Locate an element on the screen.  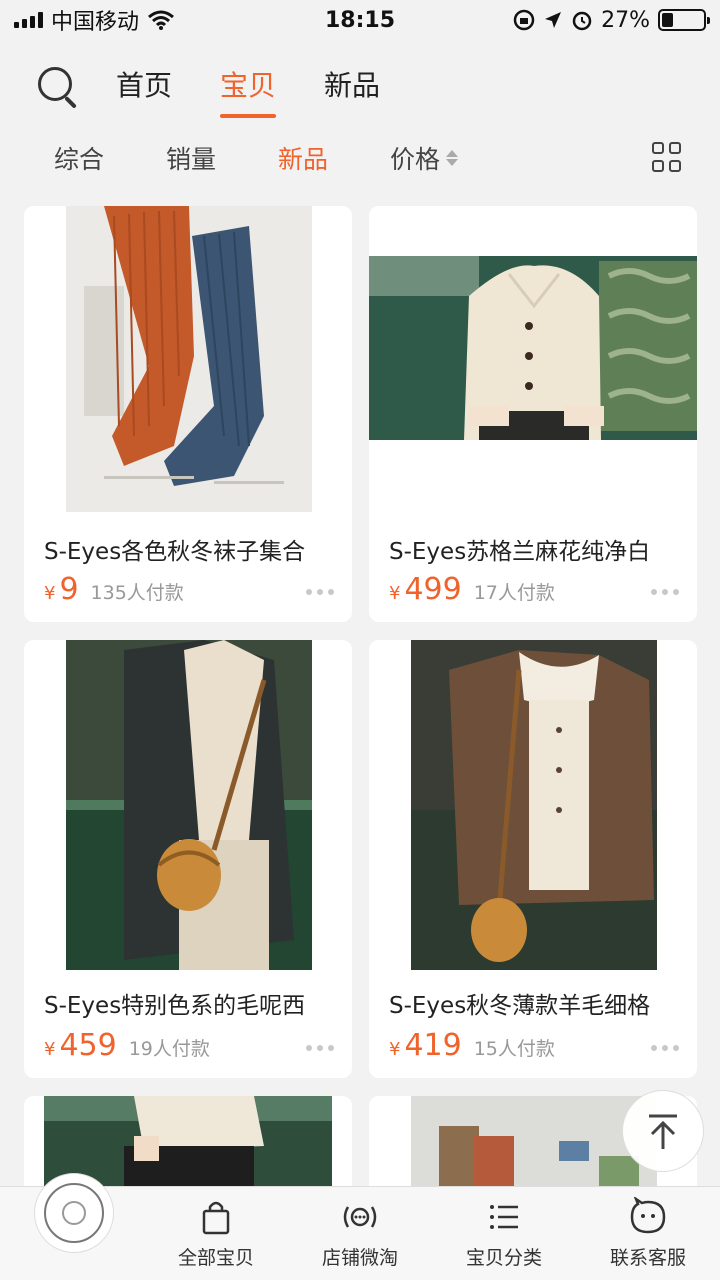
sort-sales: 销量 is located at coordinates (191, 158).